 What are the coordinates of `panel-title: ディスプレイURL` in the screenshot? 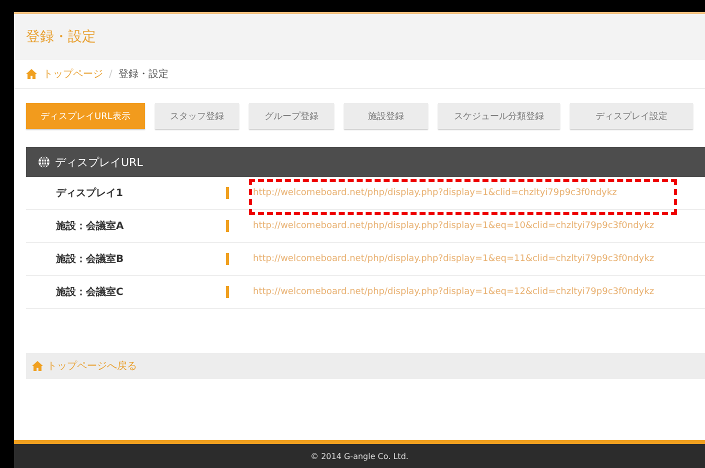 It's located at (99, 162).